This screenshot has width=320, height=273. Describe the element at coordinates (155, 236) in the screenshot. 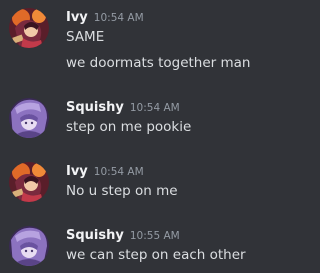

I see `timestamp: 10:55 AM` at that location.